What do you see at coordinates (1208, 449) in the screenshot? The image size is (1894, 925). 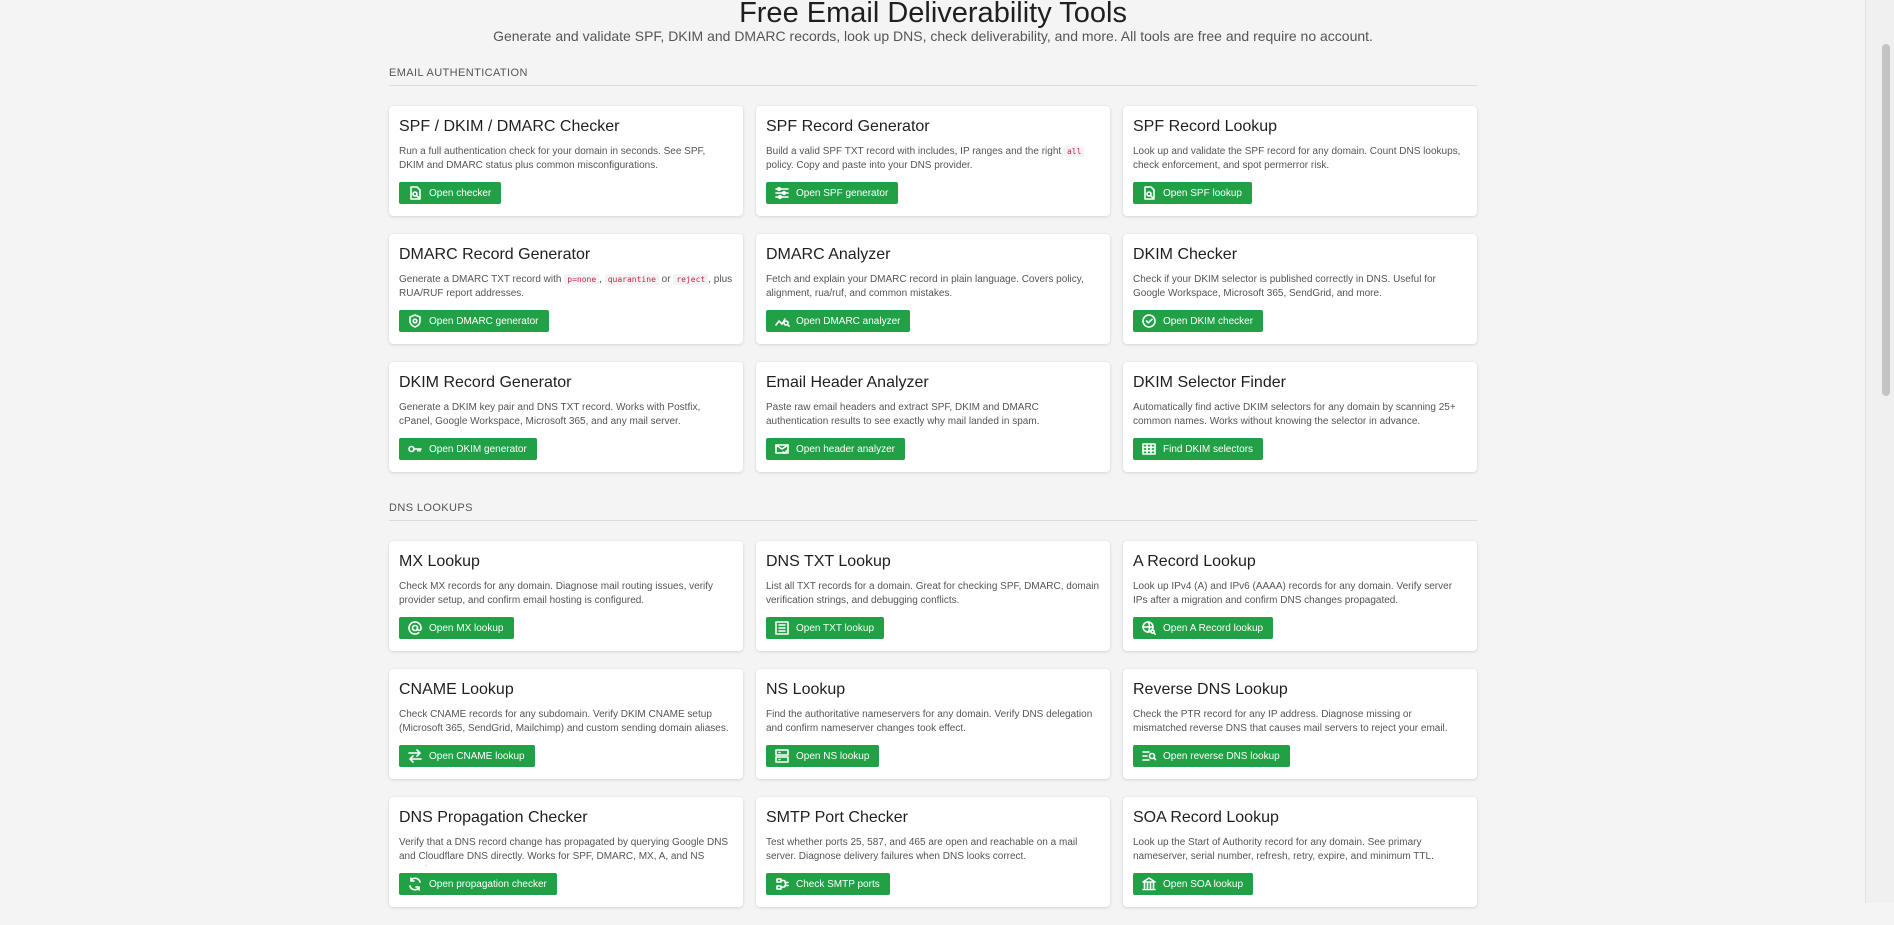 I see `button-label: Find DKIM selectors` at bounding box center [1208, 449].